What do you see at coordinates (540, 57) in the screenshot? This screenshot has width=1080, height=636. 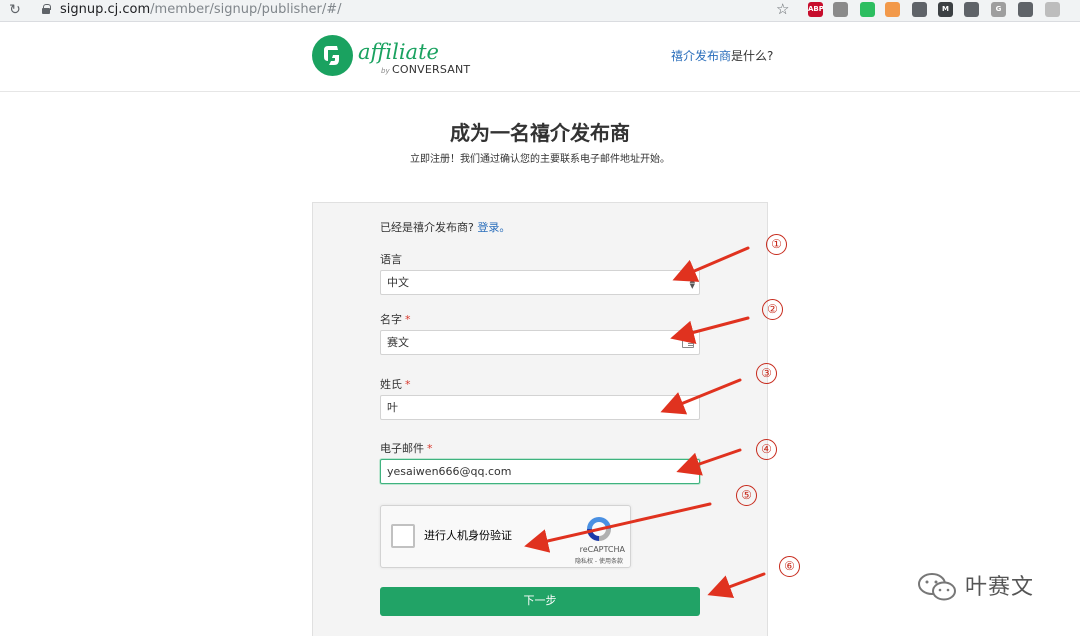 I see `site-header: affiliate by CONVERSANT 禧介发布商是什么?` at bounding box center [540, 57].